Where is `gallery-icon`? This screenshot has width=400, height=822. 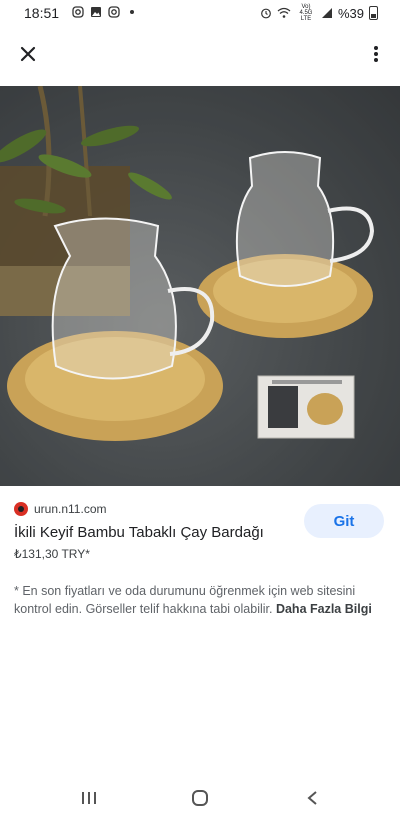 gallery-icon is located at coordinates (96, 12).